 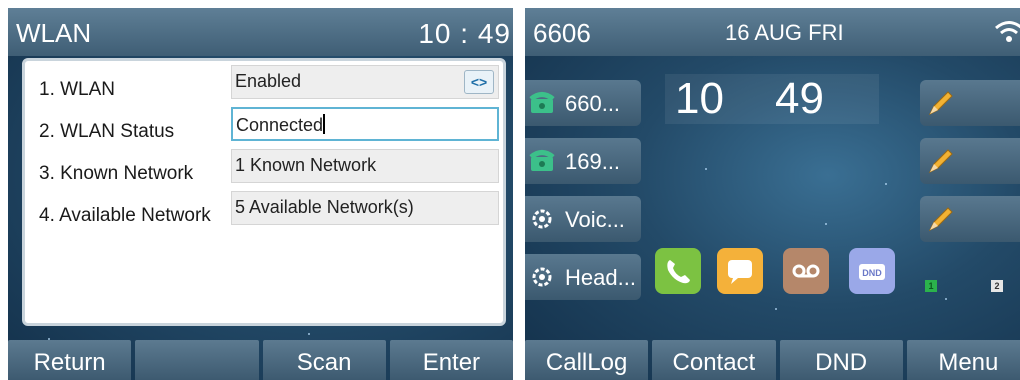 I want to click on wlan-title-bar: WLAN 10 : 49, so click(x=260, y=32).